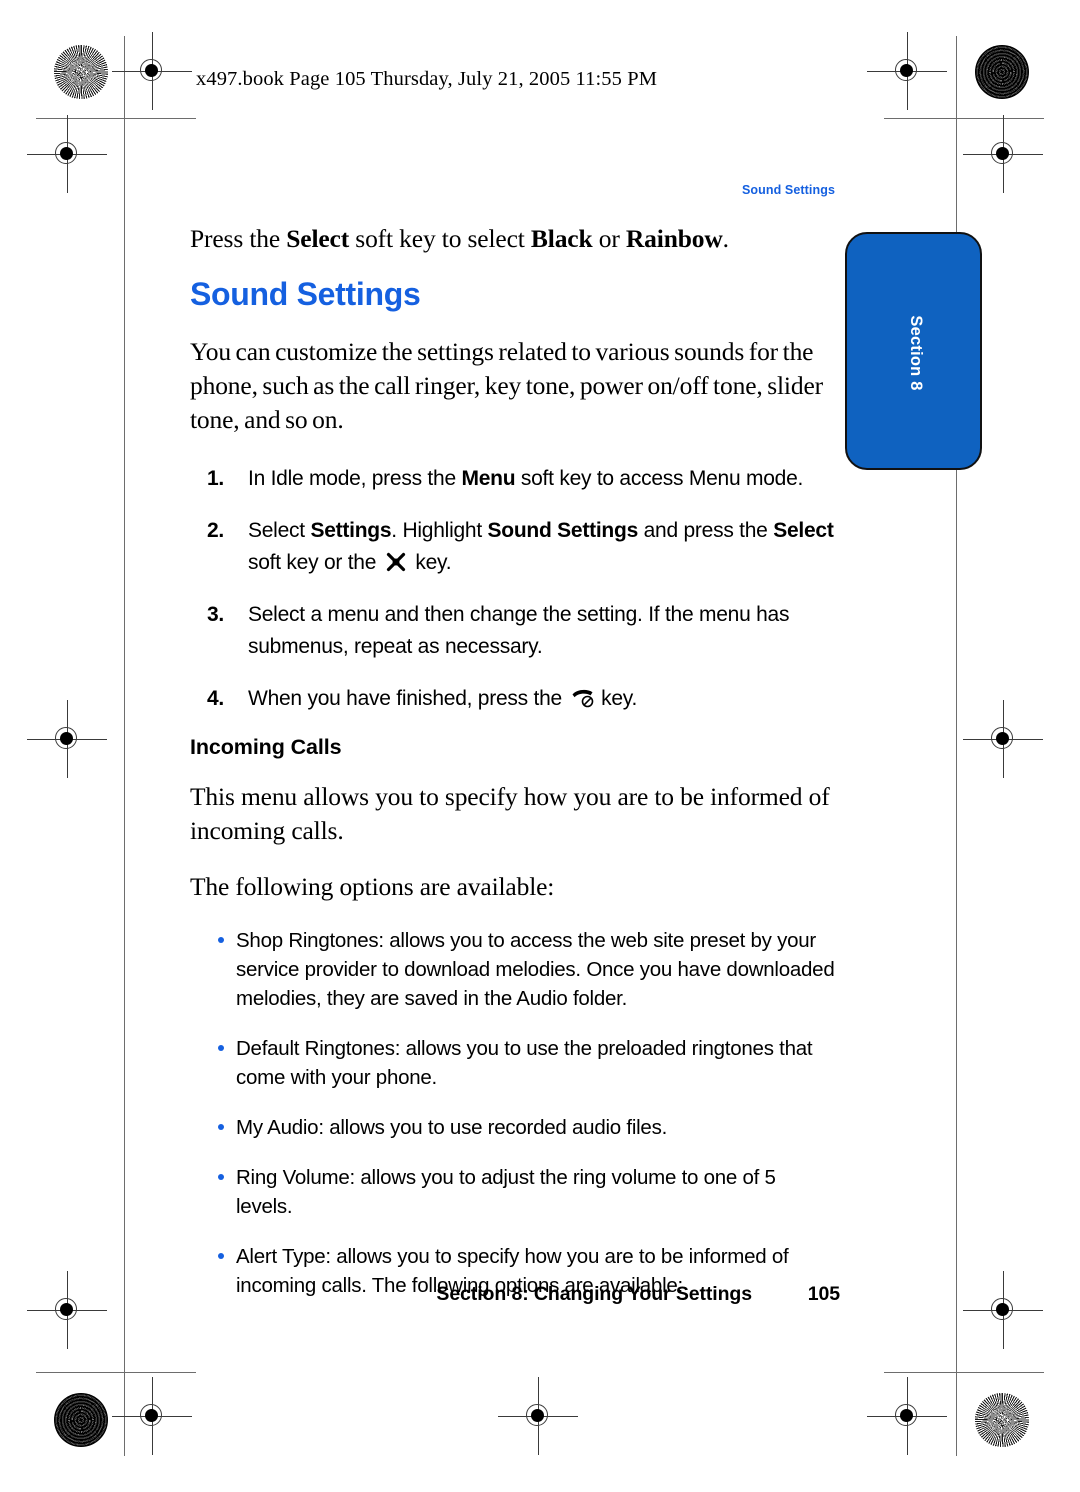 The image size is (1080, 1492). What do you see at coordinates (725, 238) in the screenshot?
I see `lead-text-after: .` at bounding box center [725, 238].